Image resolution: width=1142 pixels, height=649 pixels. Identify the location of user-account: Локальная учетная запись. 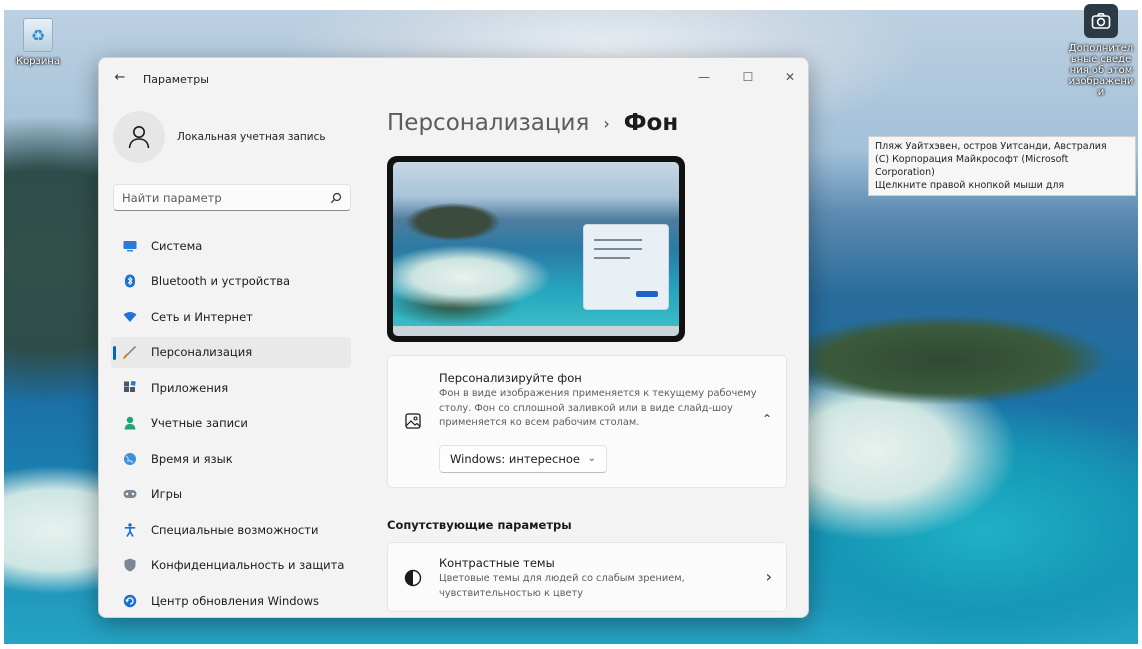
(219, 137).